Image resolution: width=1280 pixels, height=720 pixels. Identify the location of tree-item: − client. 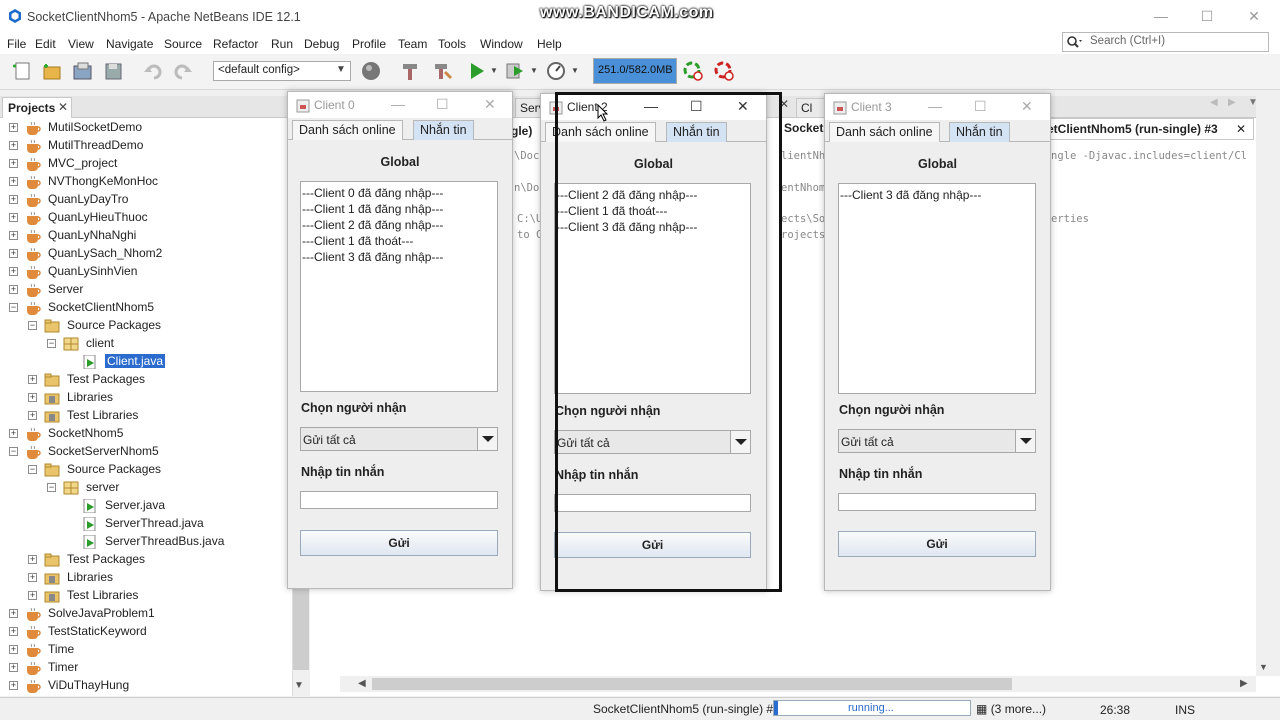
(145, 344).